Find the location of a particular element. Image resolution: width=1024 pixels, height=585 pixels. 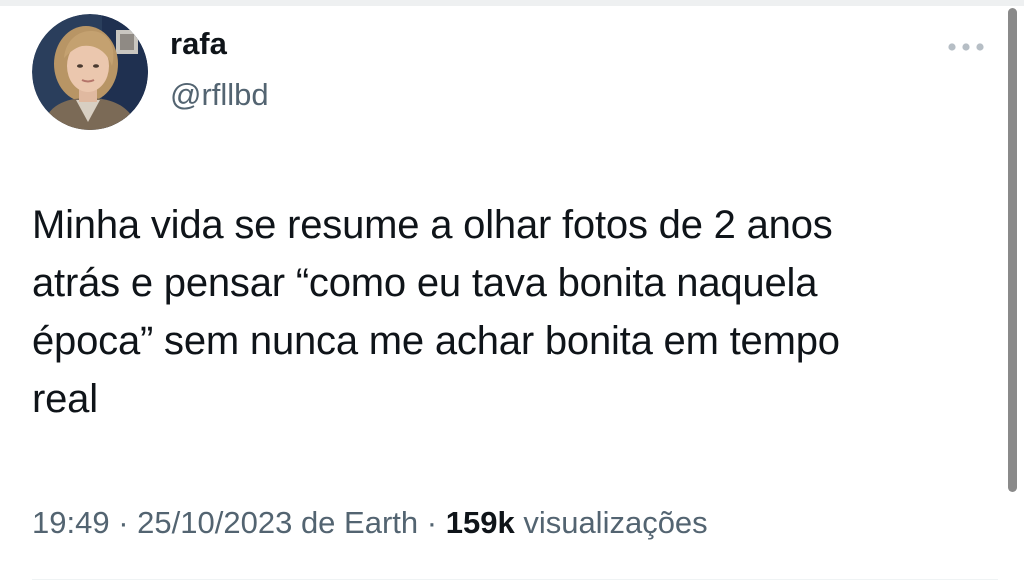

views-label: visualizações is located at coordinates (615, 522).